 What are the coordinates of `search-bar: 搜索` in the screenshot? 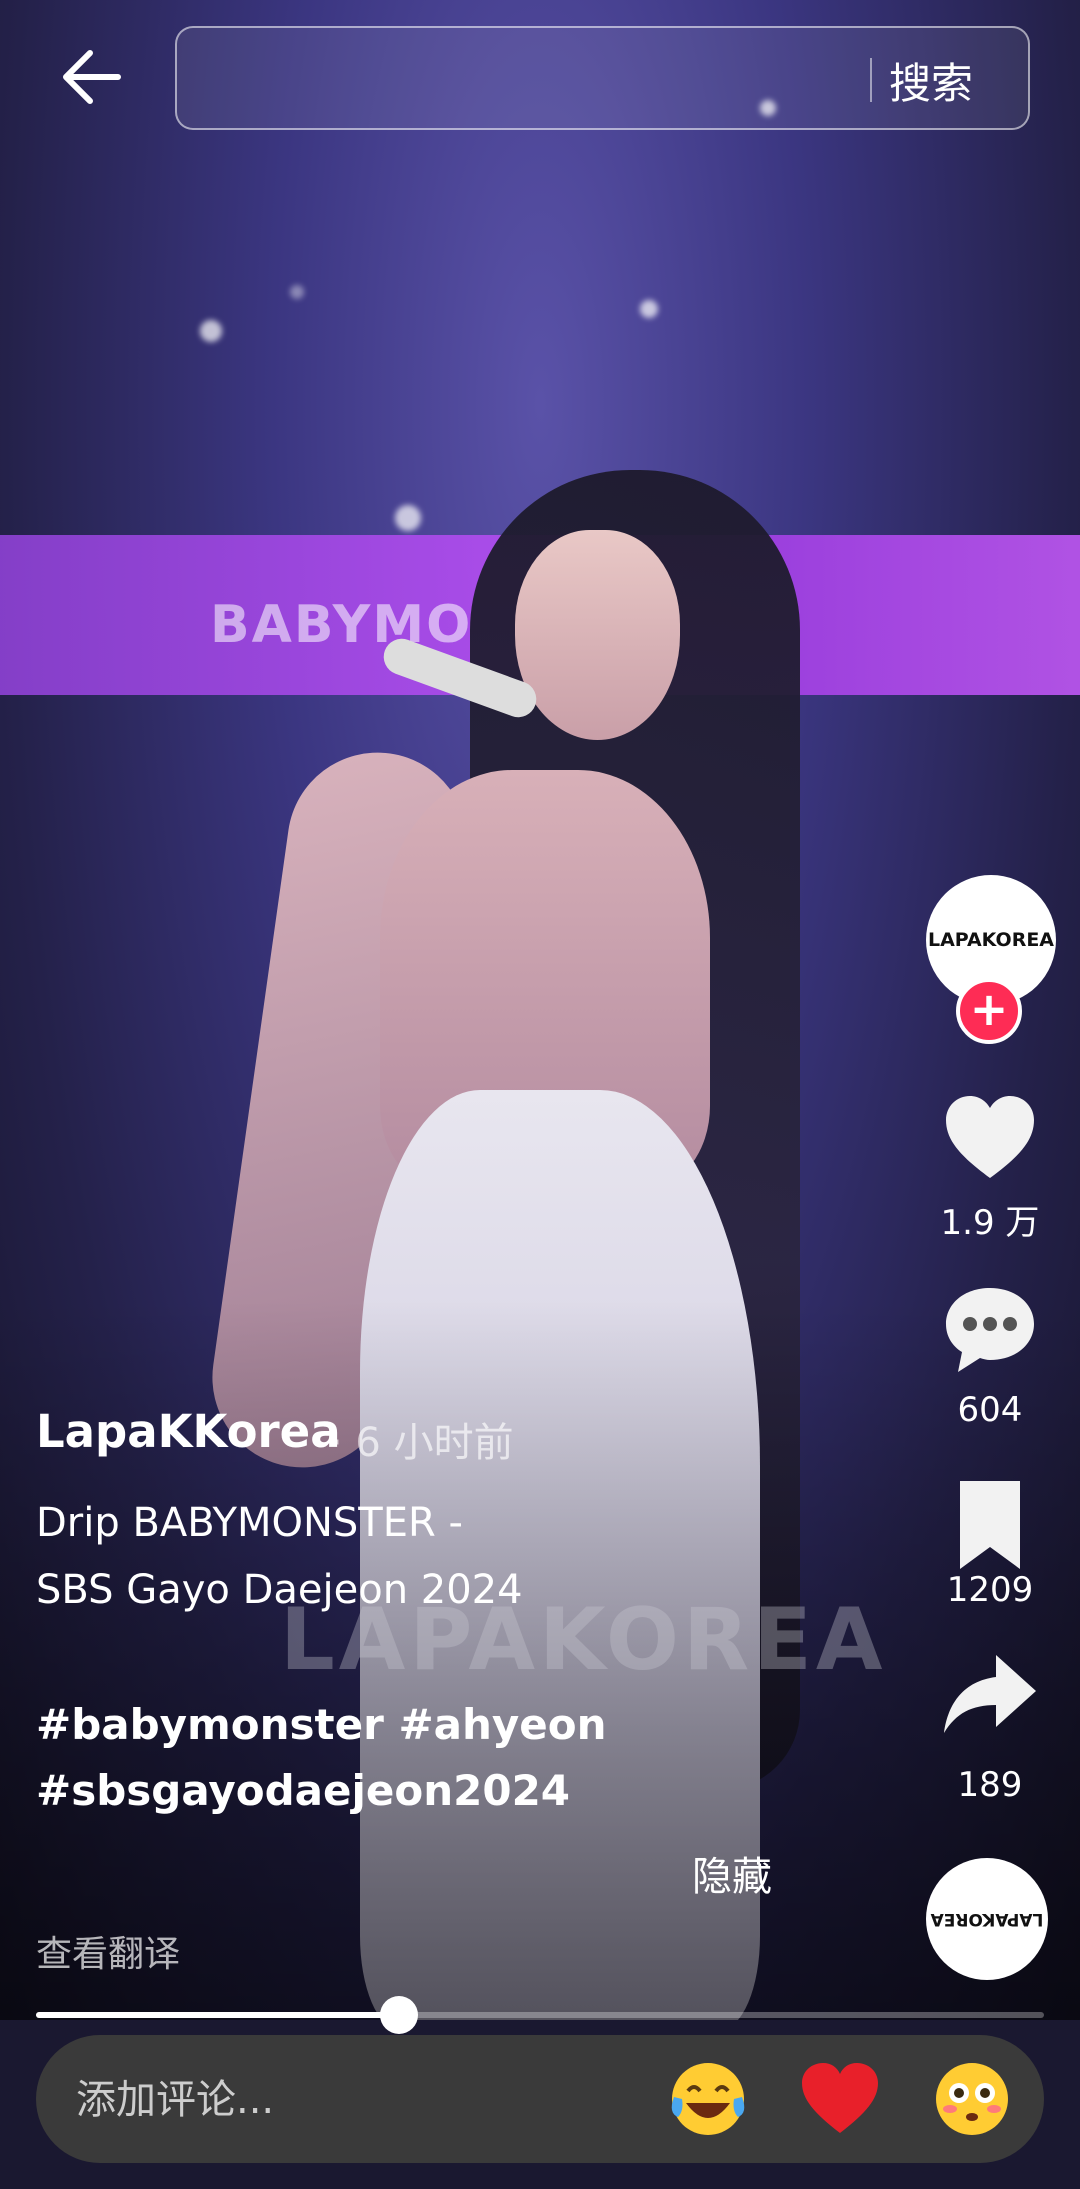 It's located at (602, 78).